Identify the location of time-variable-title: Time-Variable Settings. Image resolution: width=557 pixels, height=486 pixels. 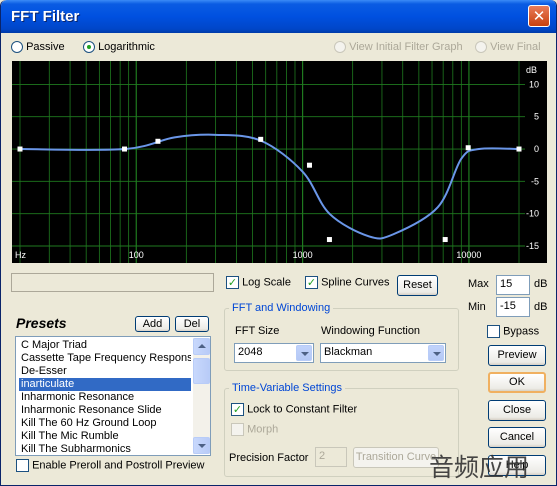
(287, 388).